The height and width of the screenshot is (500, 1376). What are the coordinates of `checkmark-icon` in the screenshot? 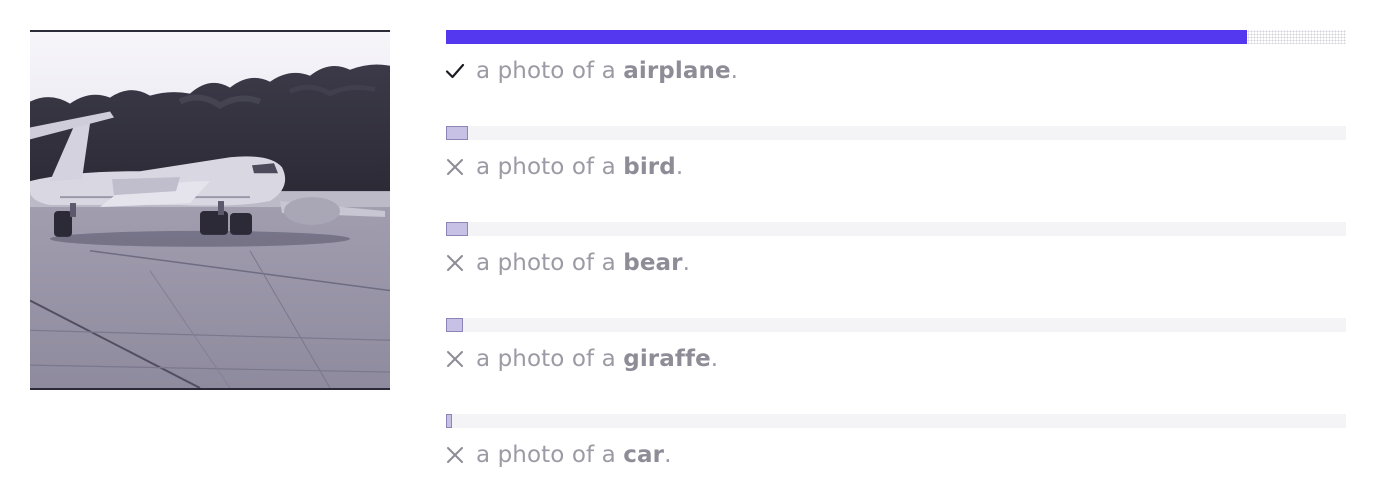 It's located at (455, 71).